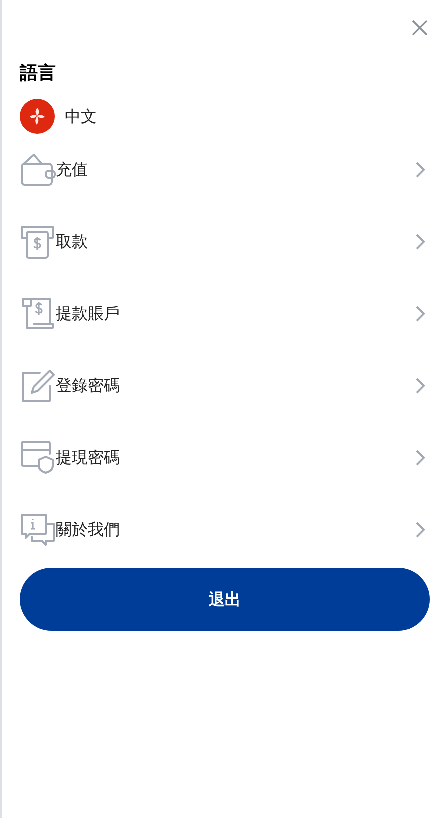 The image size is (448, 818). Describe the element at coordinates (38, 386) in the screenshot. I see `edit-icon` at that location.